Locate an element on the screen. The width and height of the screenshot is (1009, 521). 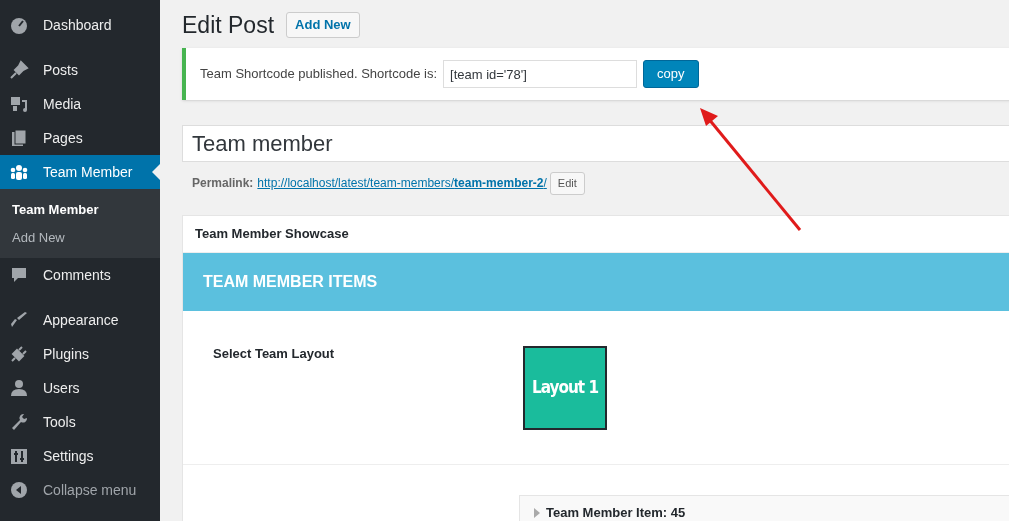
submenu-item: Add New is located at coordinates (80, 238).